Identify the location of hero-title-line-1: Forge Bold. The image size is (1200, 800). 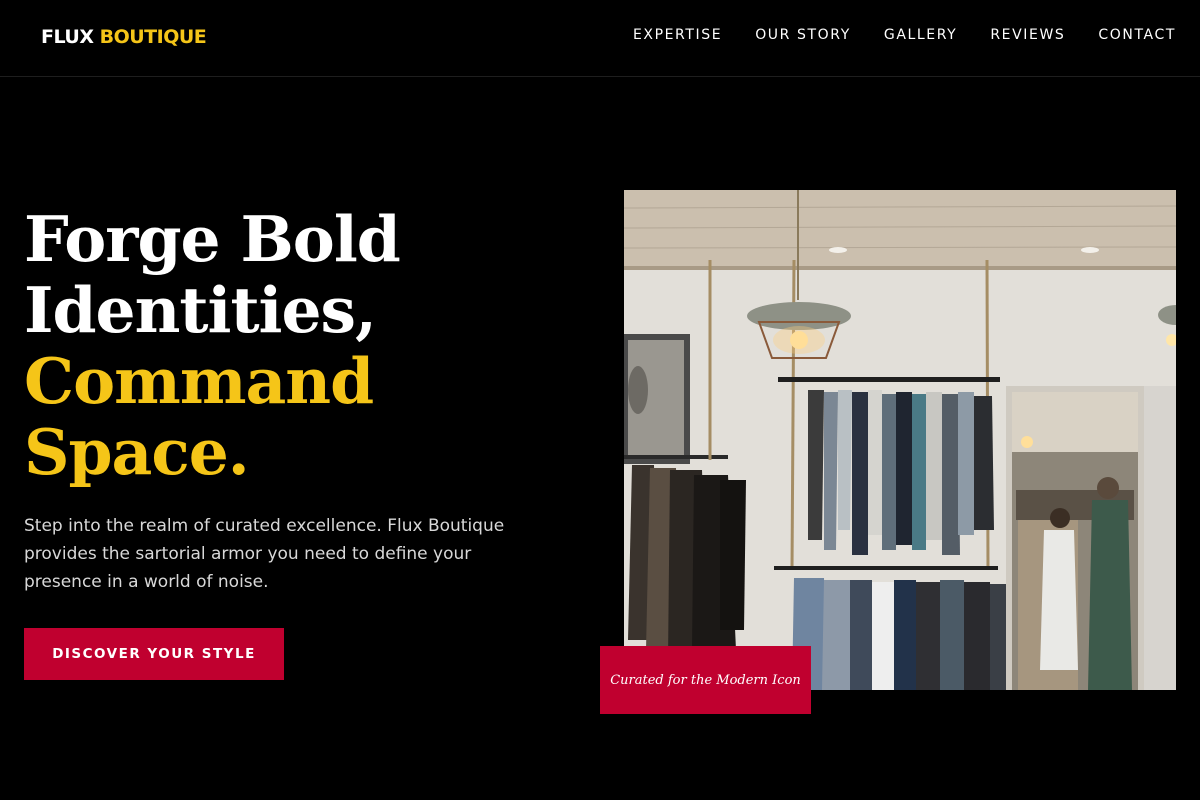
(212, 239).